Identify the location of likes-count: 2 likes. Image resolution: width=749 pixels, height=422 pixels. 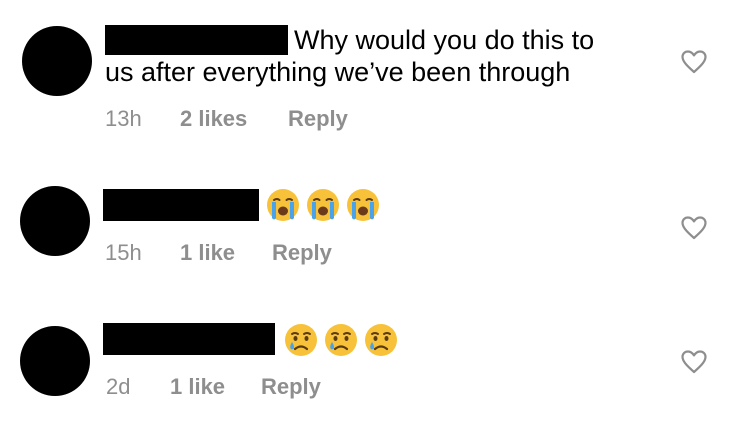
(213, 119).